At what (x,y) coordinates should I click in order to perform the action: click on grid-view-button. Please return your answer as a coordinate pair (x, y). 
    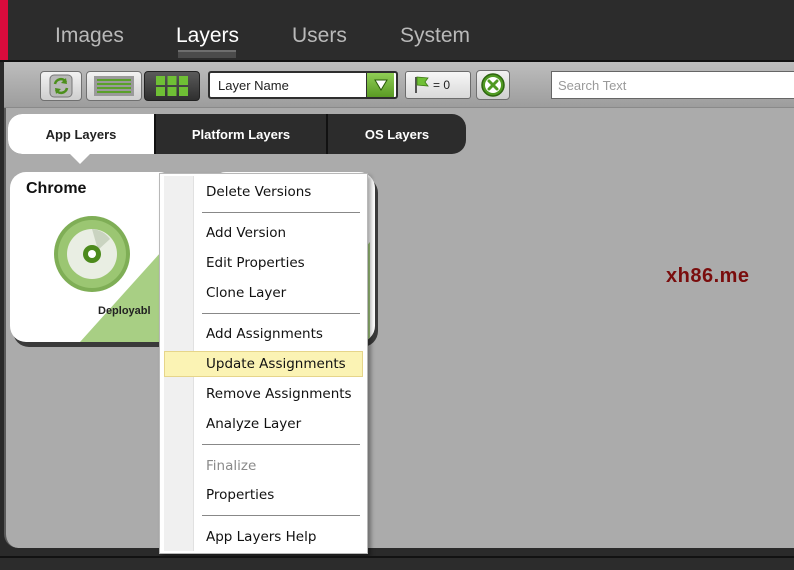
    Looking at the image, I should click on (172, 86).